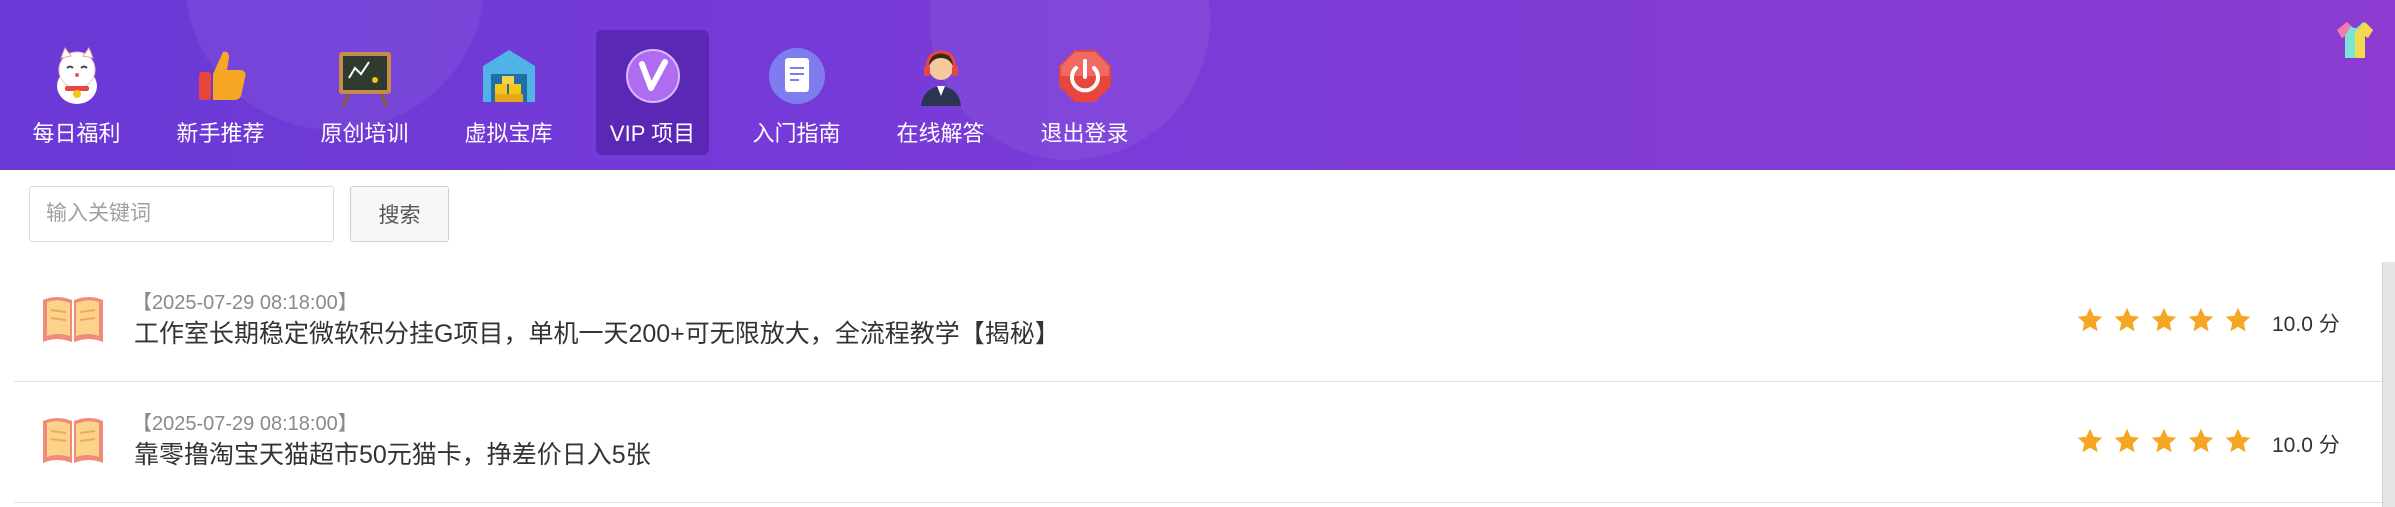  What do you see at coordinates (2355, 40) in the screenshot?
I see `skin-tshirt-icon` at bounding box center [2355, 40].